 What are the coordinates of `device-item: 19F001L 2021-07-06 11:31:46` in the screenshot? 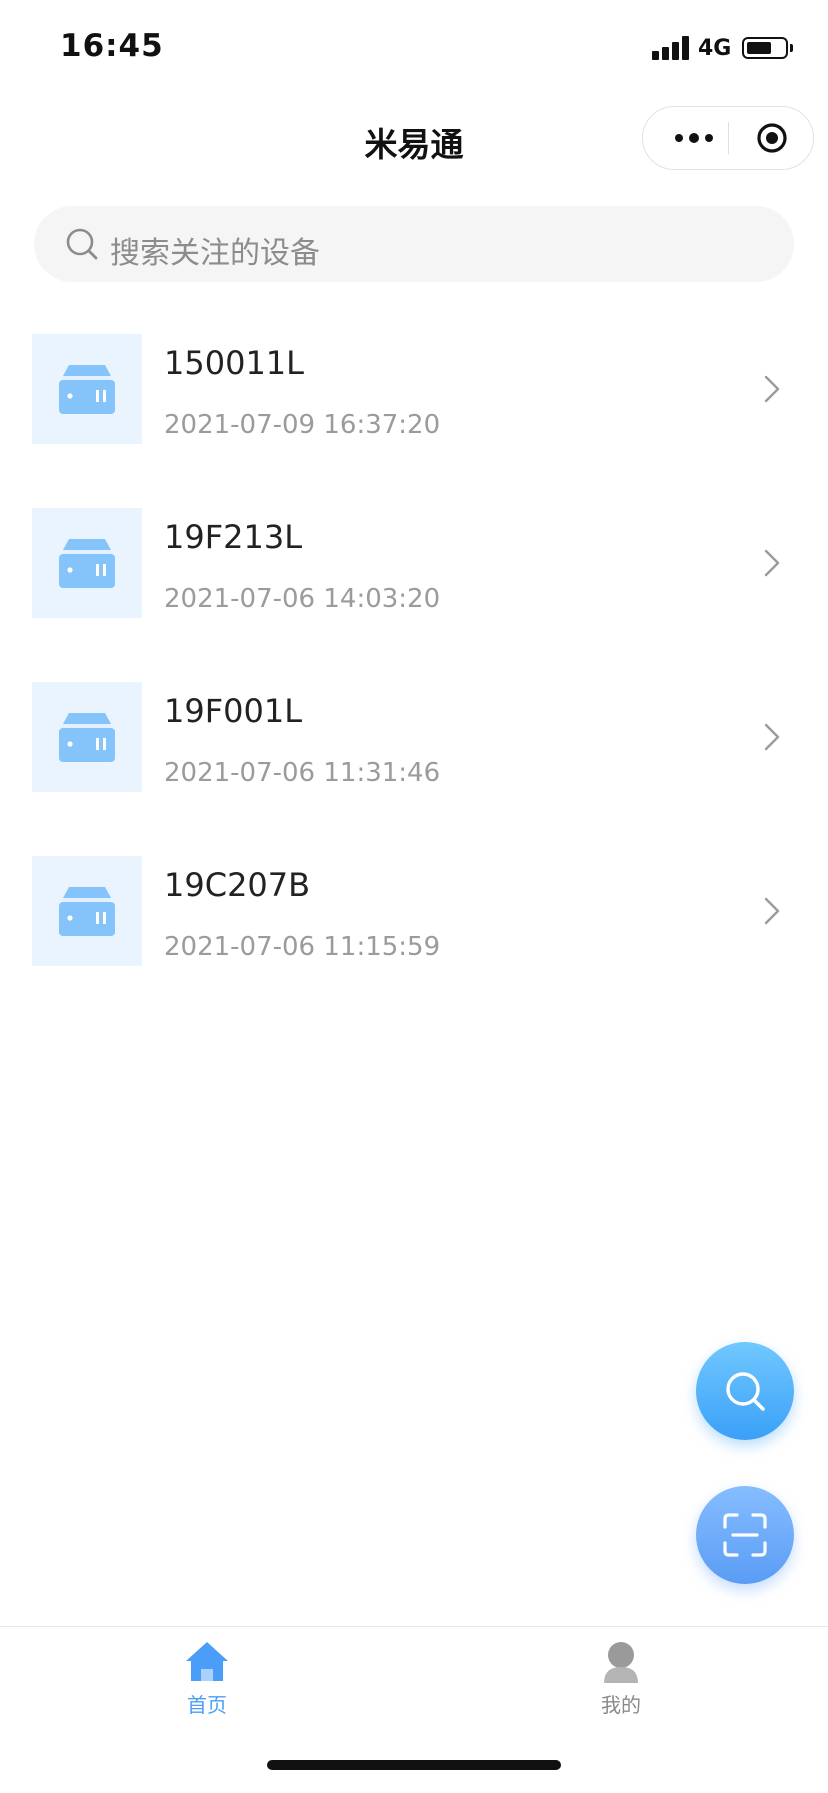 It's located at (414, 769).